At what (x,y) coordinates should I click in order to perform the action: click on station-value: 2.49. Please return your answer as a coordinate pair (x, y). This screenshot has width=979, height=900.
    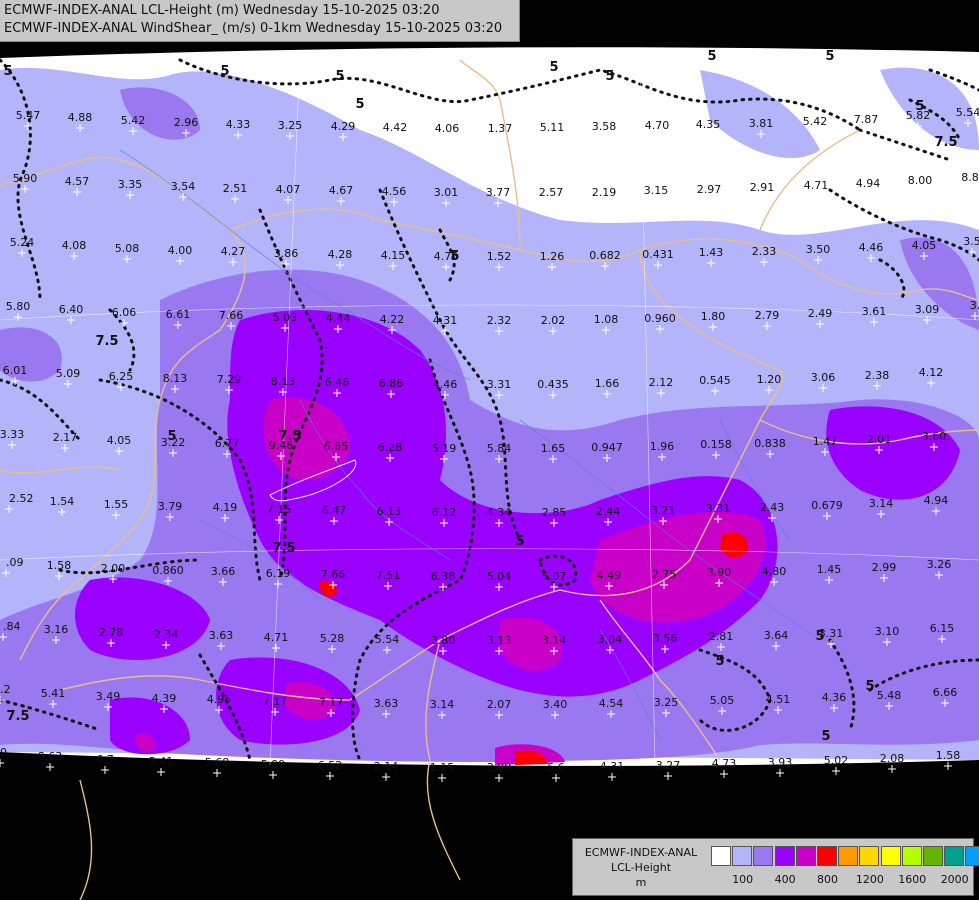
    Looking at the image, I should click on (820, 313).